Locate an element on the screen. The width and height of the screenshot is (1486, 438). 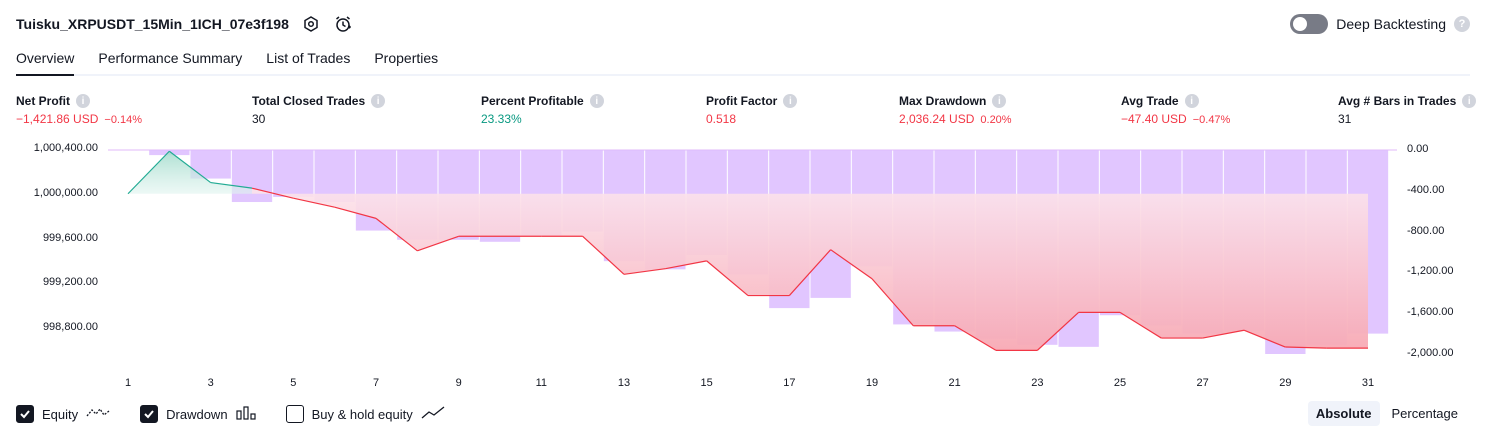
x-axis-tick: 3 is located at coordinates (210, 383).